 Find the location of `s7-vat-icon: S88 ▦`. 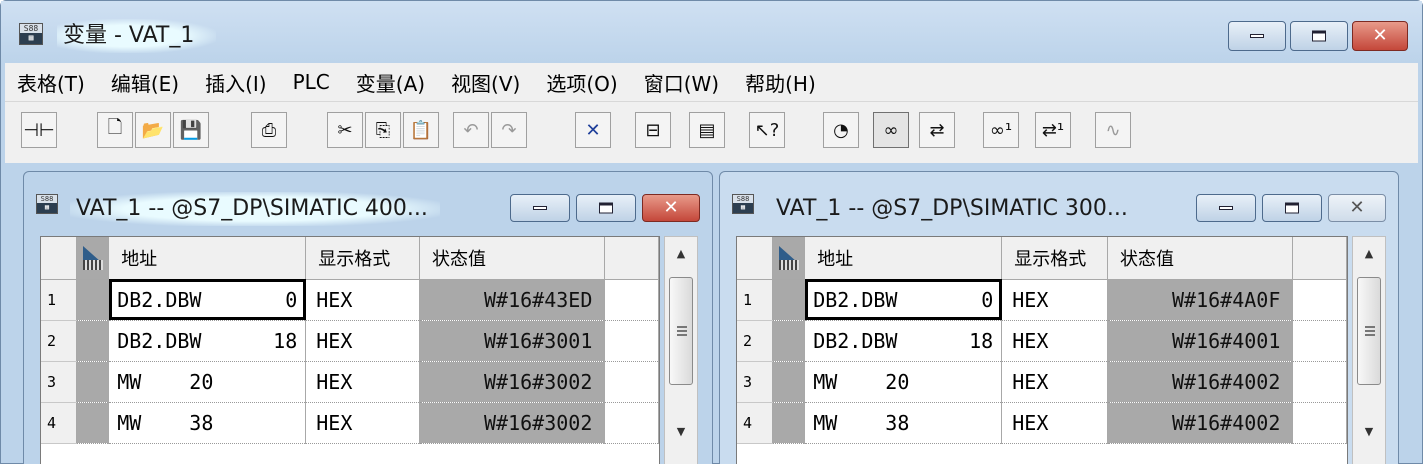

s7-vat-icon: S88 ▦ is located at coordinates (31, 34).